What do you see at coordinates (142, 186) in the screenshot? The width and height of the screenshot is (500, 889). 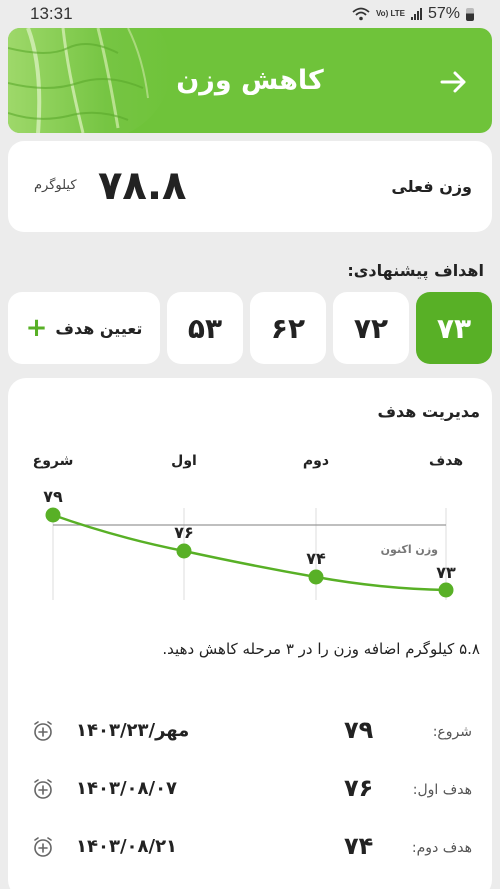 I see `current-weight-value: ۷۸.۸` at bounding box center [142, 186].